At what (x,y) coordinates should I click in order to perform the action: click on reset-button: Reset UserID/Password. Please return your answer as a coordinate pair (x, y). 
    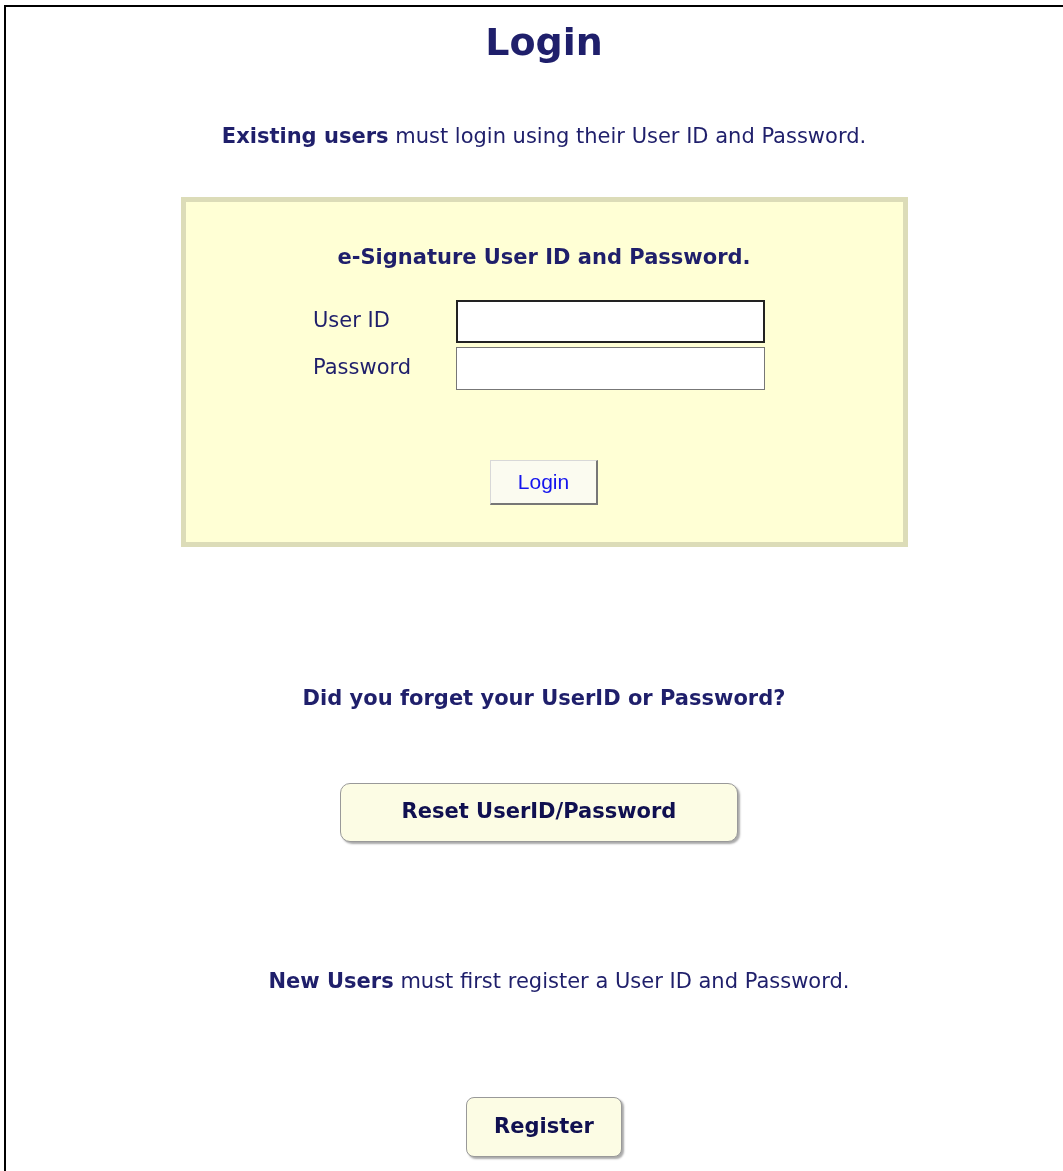
    Looking at the image, I should click on (539, 812).